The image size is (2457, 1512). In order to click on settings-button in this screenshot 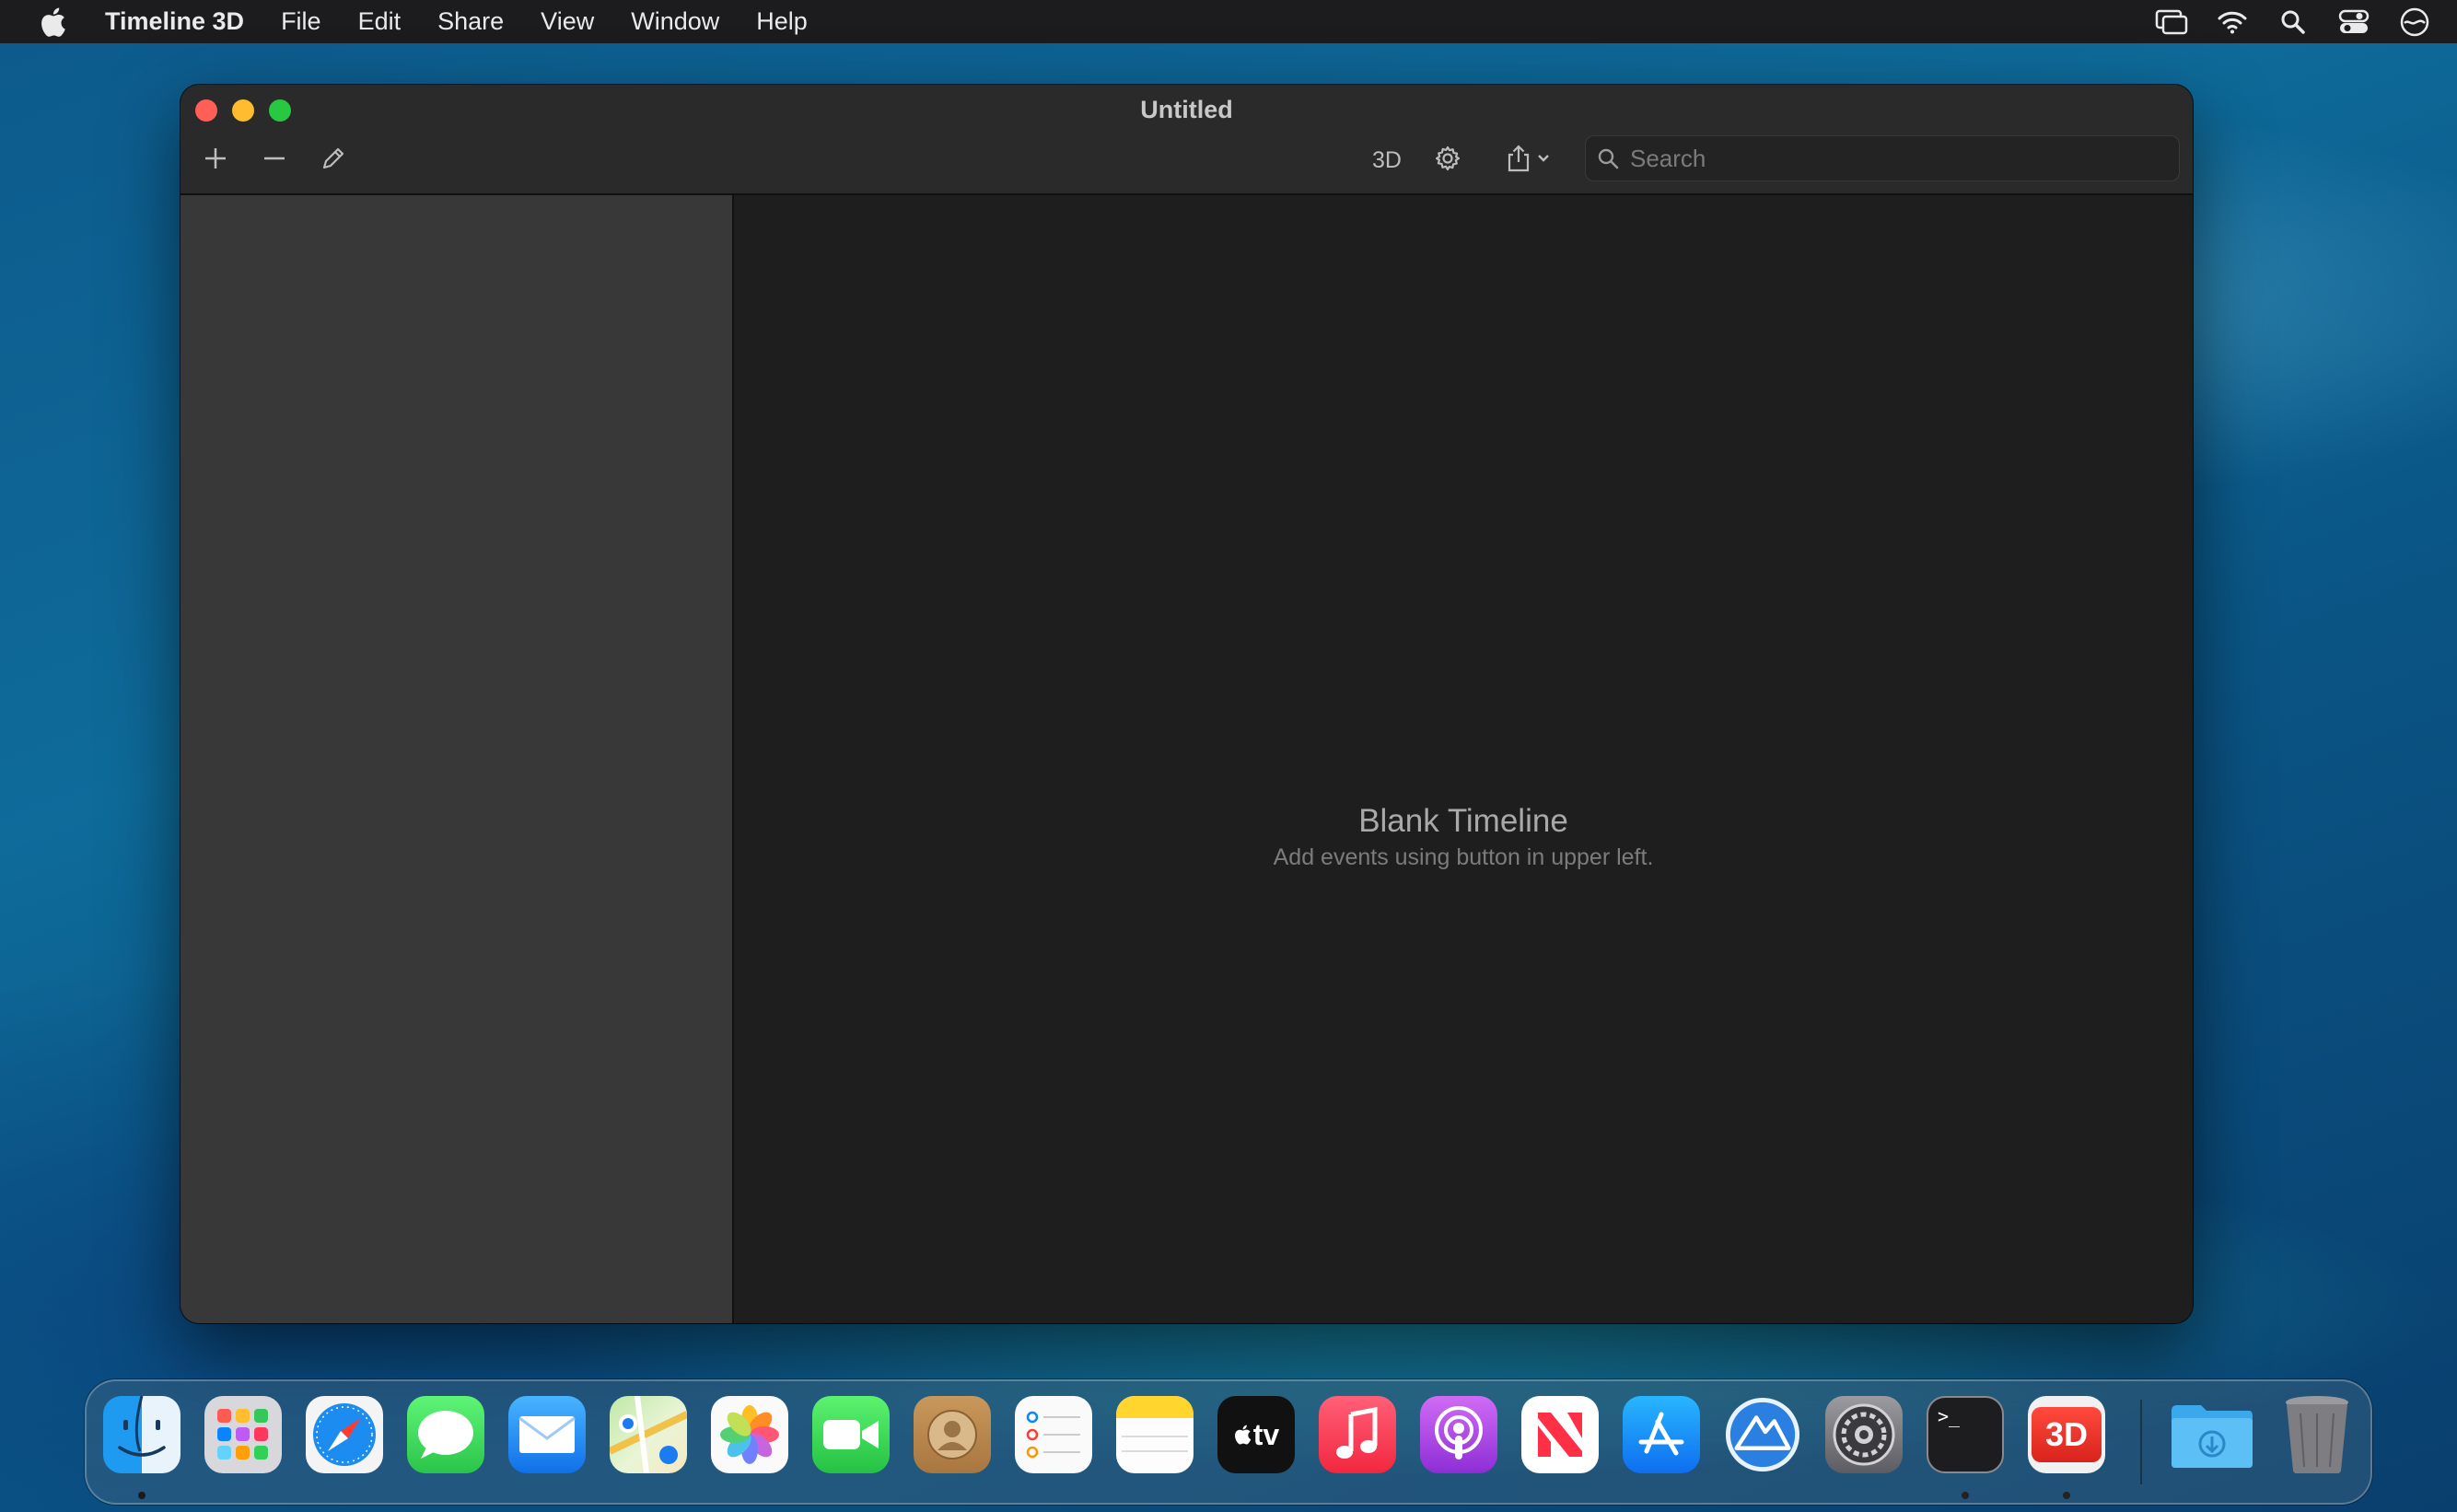, I will do `click(1448, 160)`.